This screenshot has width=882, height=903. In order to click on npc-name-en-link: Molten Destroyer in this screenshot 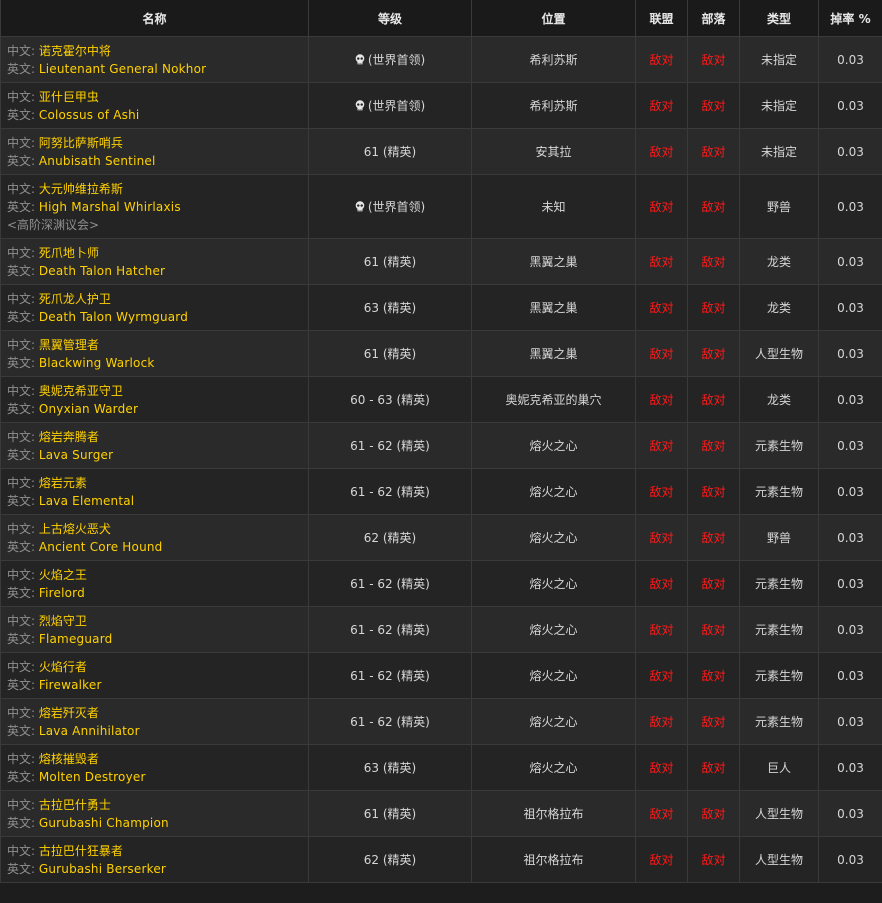, I will do `click(92, 777)`.